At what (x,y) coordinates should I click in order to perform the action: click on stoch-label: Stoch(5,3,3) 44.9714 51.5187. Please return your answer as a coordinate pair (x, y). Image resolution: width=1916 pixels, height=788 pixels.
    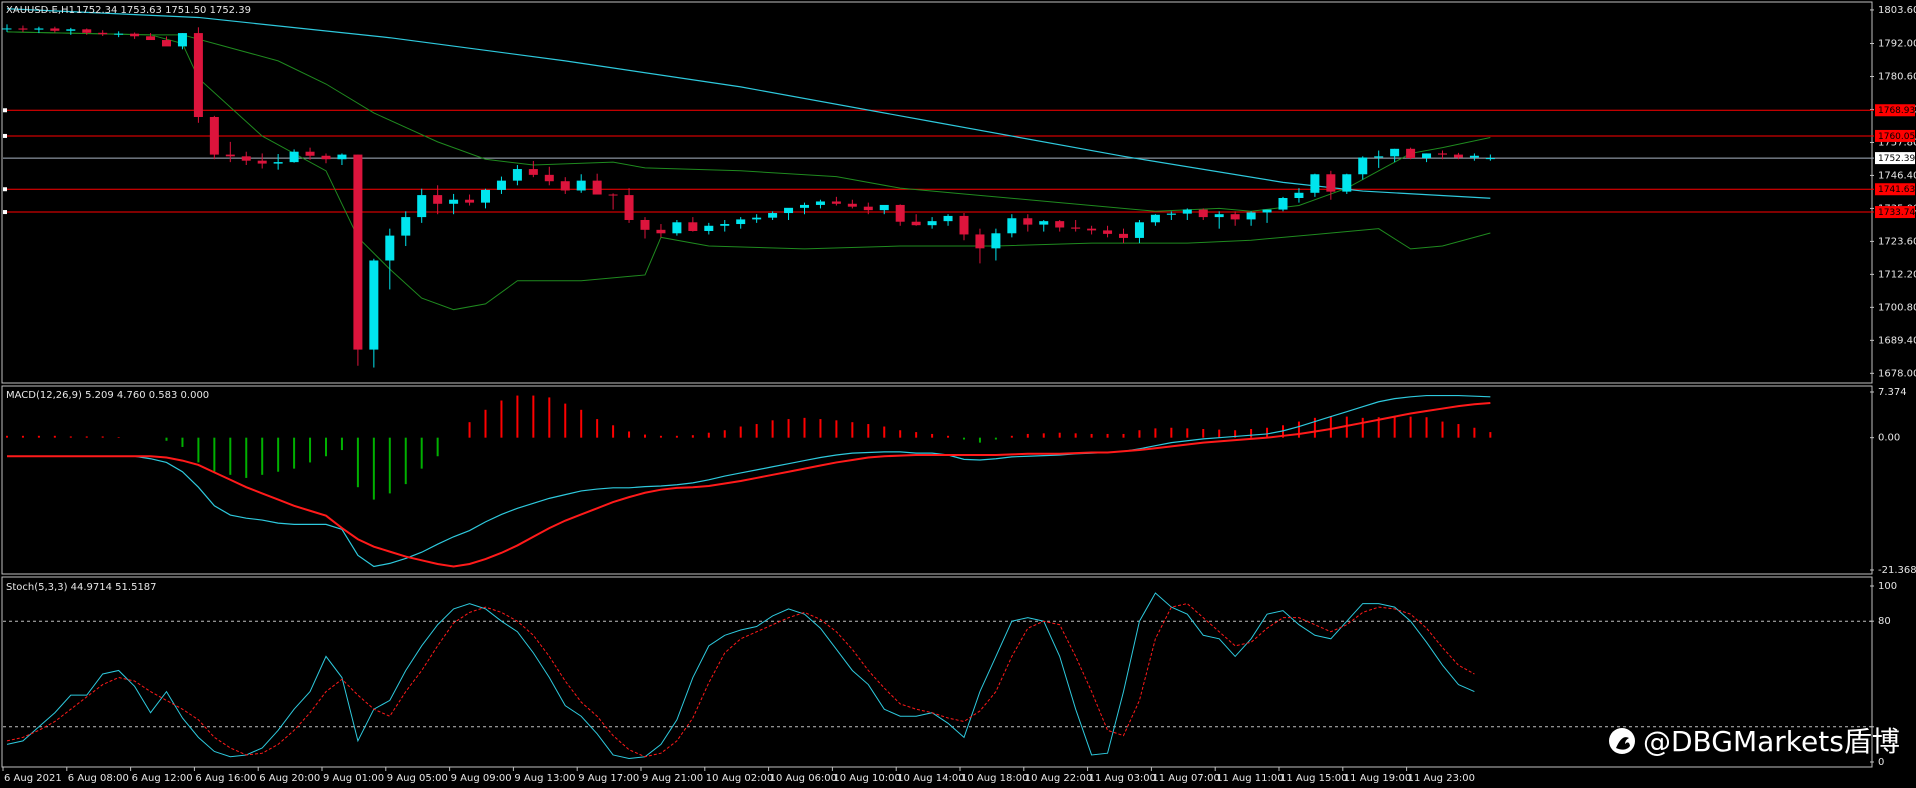
    Looking at the image, I should click on (81, 587).